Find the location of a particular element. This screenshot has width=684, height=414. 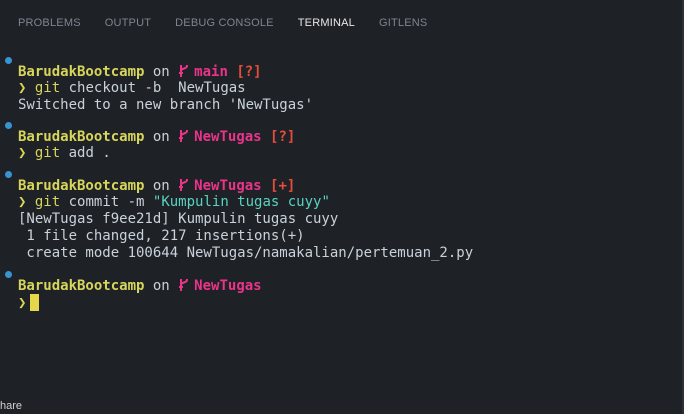

command-line: ❯ is located at coordinates (351, 302).